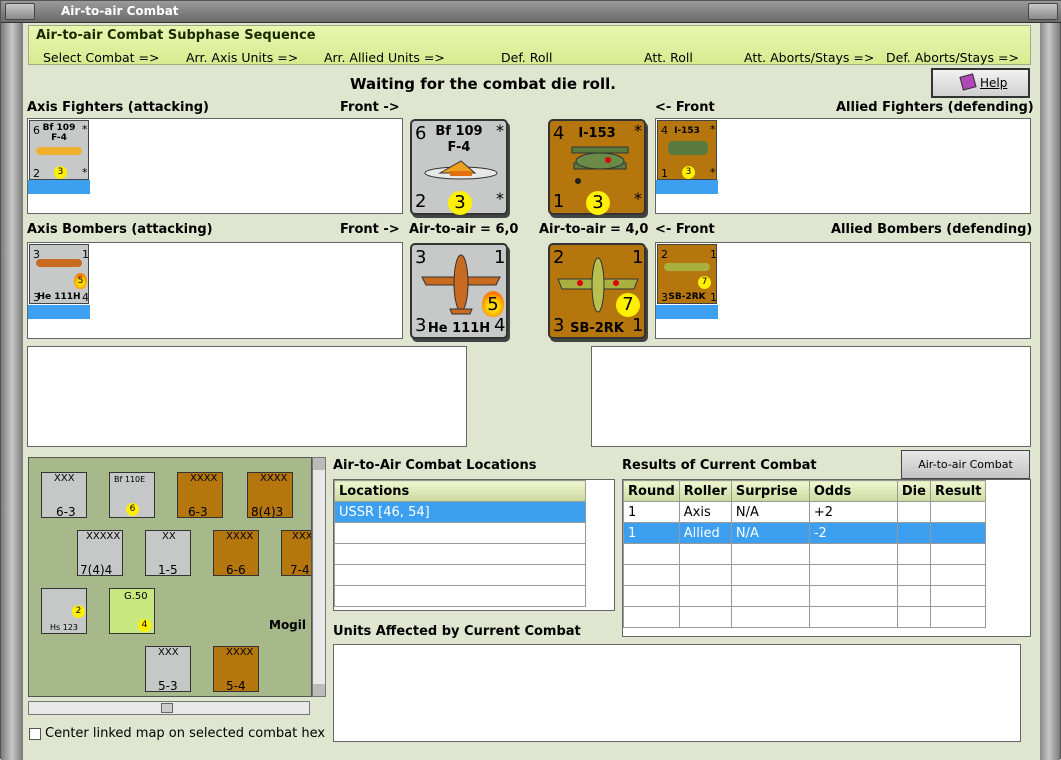  Describe the element at coordinates (594, 229) in the screenshot. I see `allied-air-to-air-value: Air-to-air = 4,0` at that location.